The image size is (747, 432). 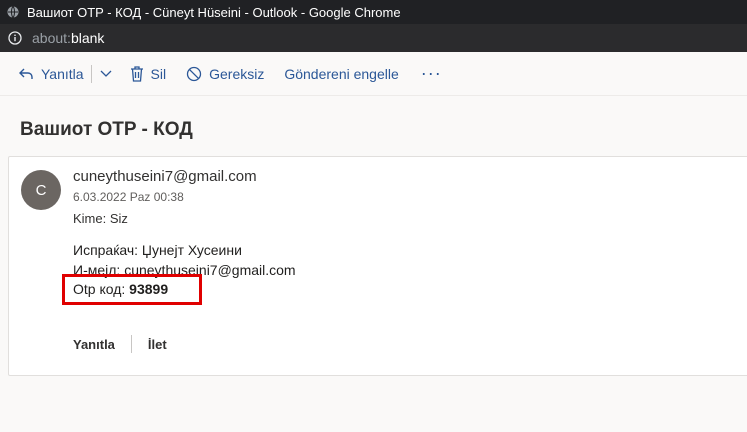 What do you see at coordinates (62, 73) in the screenshot?
I see `reply-button-label: Yanıtla` at bounding box center [62, 73].